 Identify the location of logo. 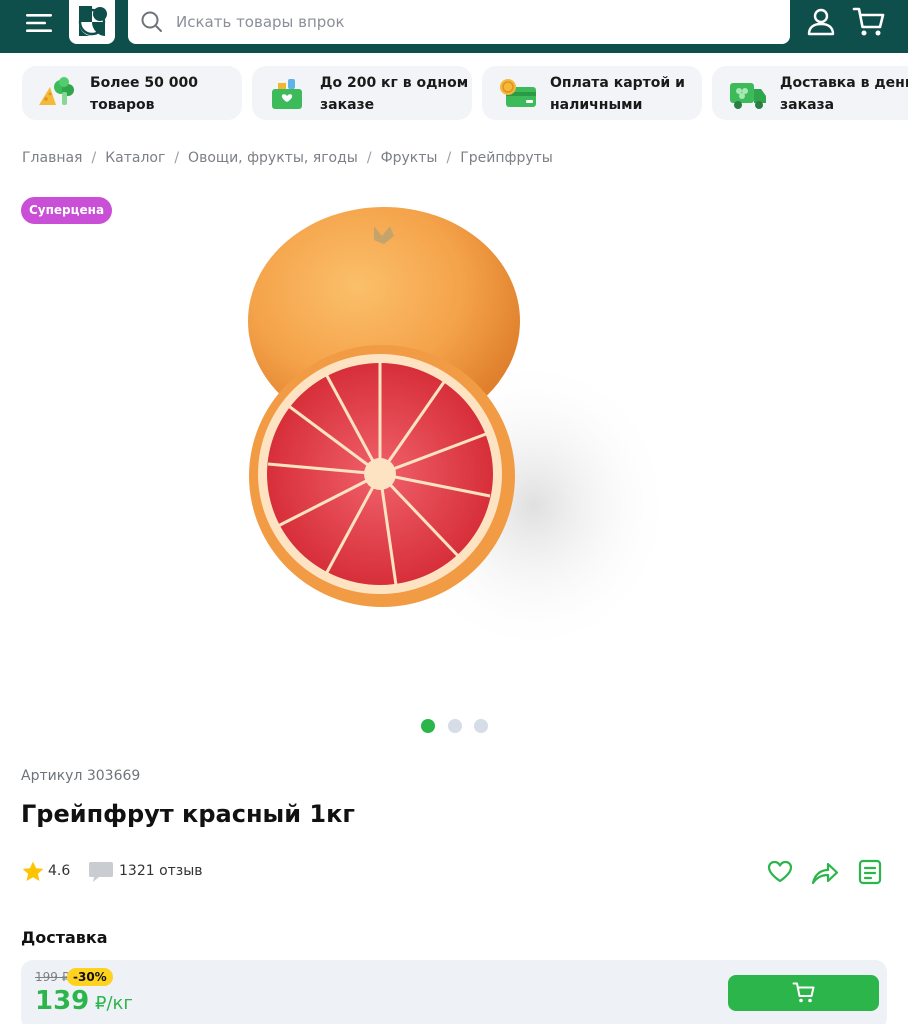
(92, 22).